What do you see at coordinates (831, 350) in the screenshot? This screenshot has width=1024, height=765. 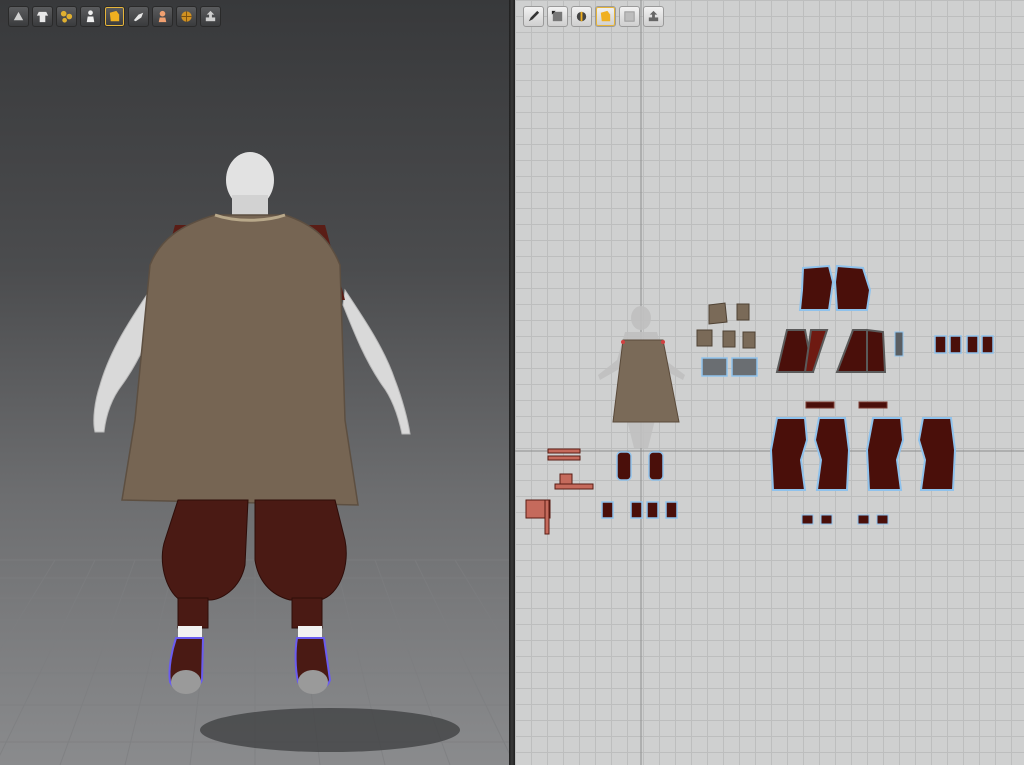 I see `sleeve-pieces` at bounding box center [831, 350].